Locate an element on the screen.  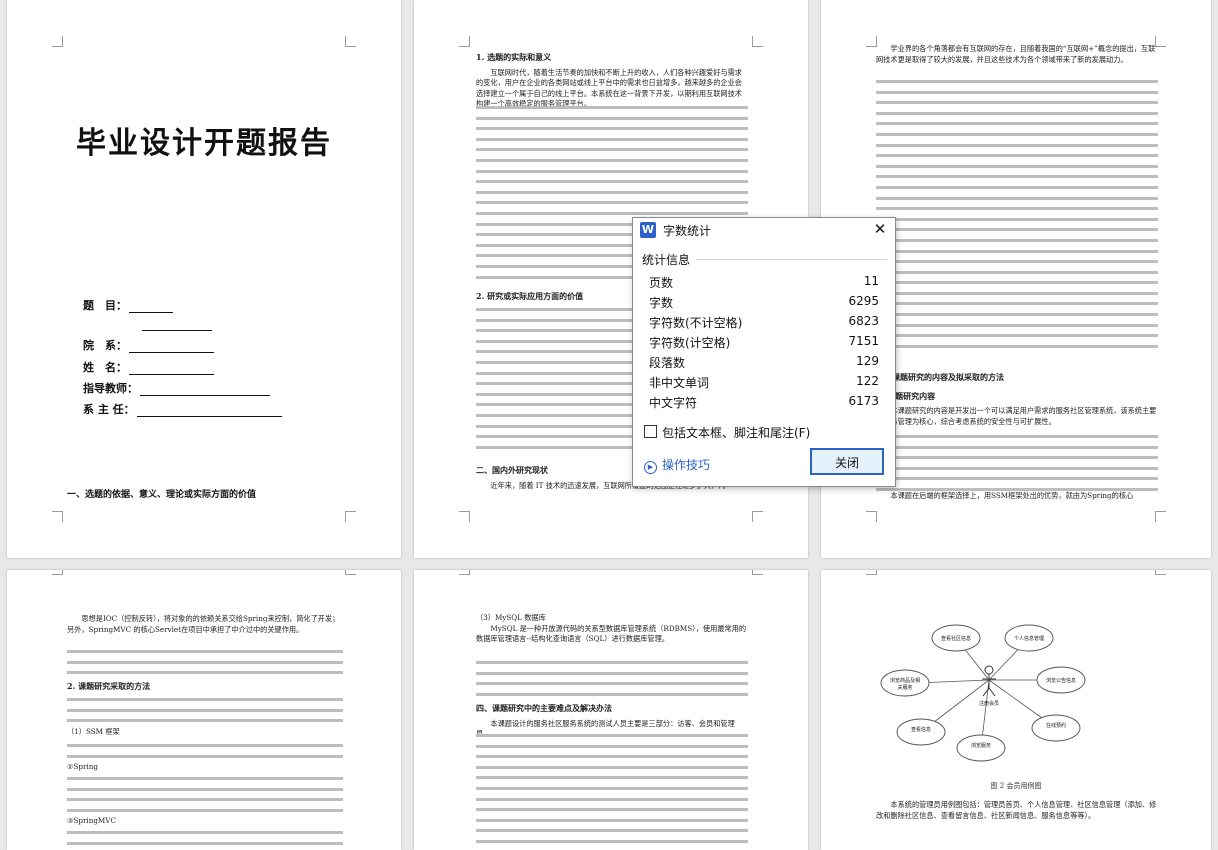
list-item: （3）MySQL 数据库 is located at coordinates (511, 617).